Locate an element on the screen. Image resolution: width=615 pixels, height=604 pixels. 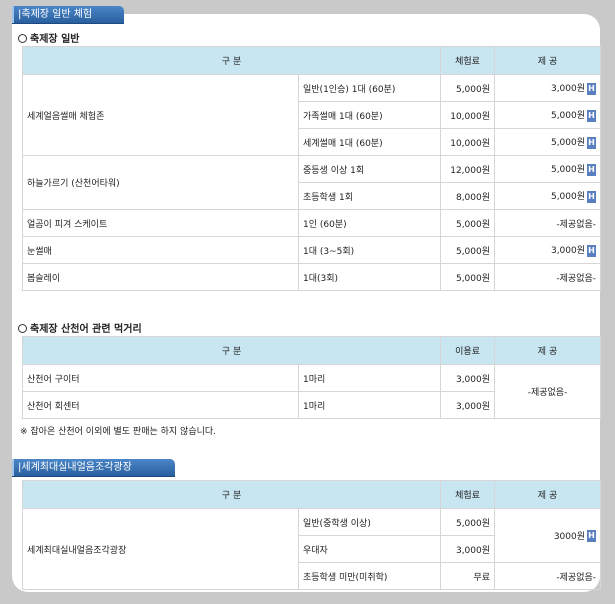
group-cell: 눈썰매 is located at coordinates (160, 250).